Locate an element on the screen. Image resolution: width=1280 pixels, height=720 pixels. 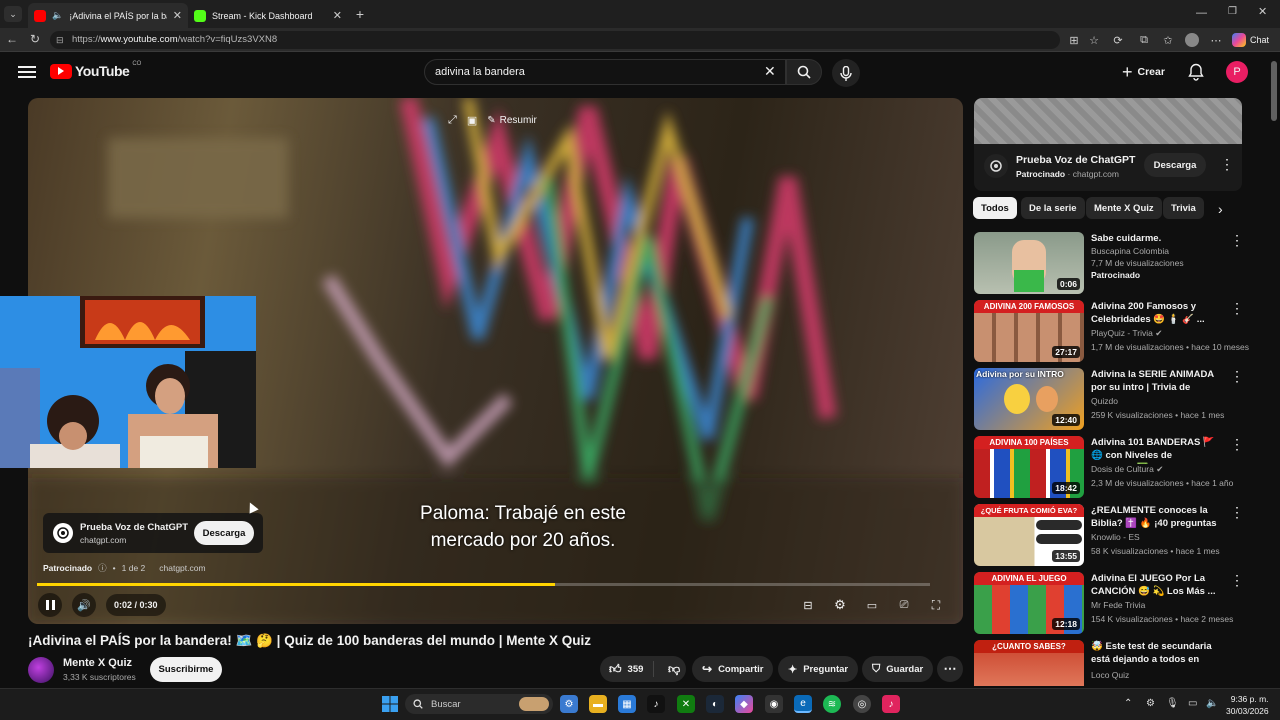
clear-search-icon: ✕ is located at coordinates (770, 71).